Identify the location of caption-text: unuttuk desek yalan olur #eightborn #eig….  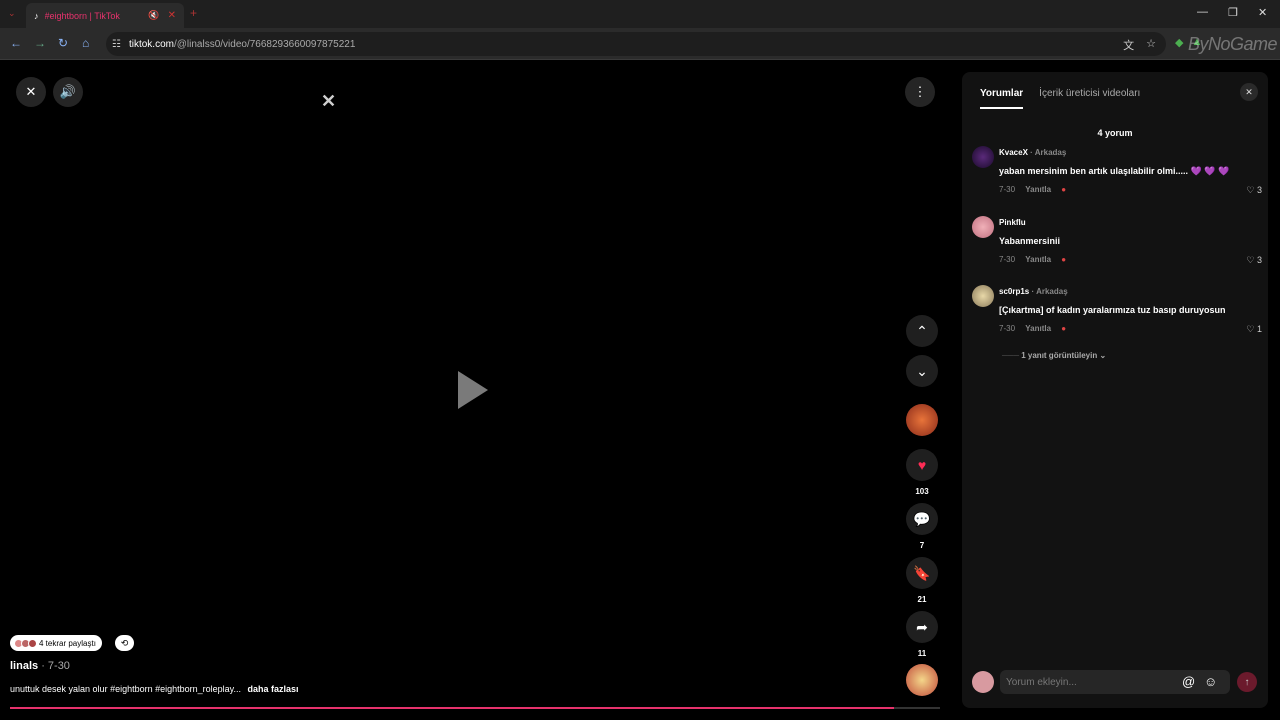
(125, 689).